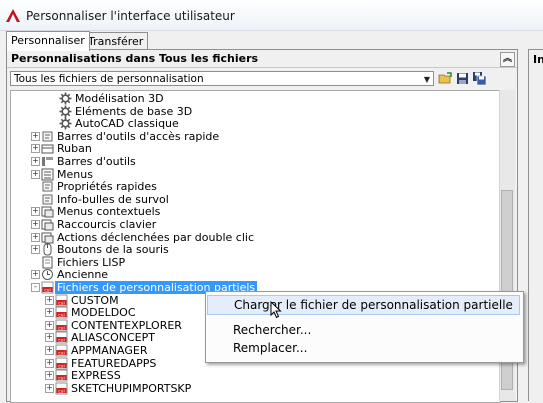 The height and width of the screenshot is (403, 543). Describe the element at coordinates (113, 250) in the screenshot. I see `tree-node-label: Boutons de la souris` at that location.